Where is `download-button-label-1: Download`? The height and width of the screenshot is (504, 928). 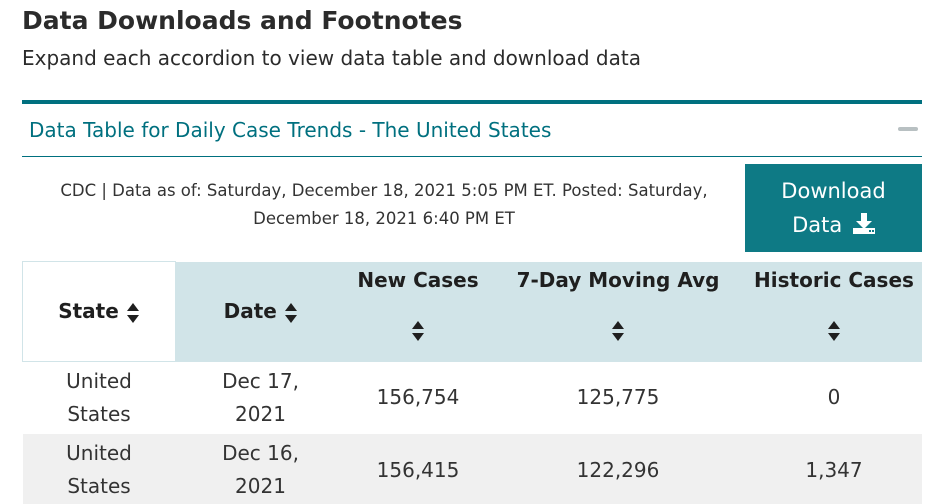 download-button-label-1: Download is located at coordinates (833, 191).